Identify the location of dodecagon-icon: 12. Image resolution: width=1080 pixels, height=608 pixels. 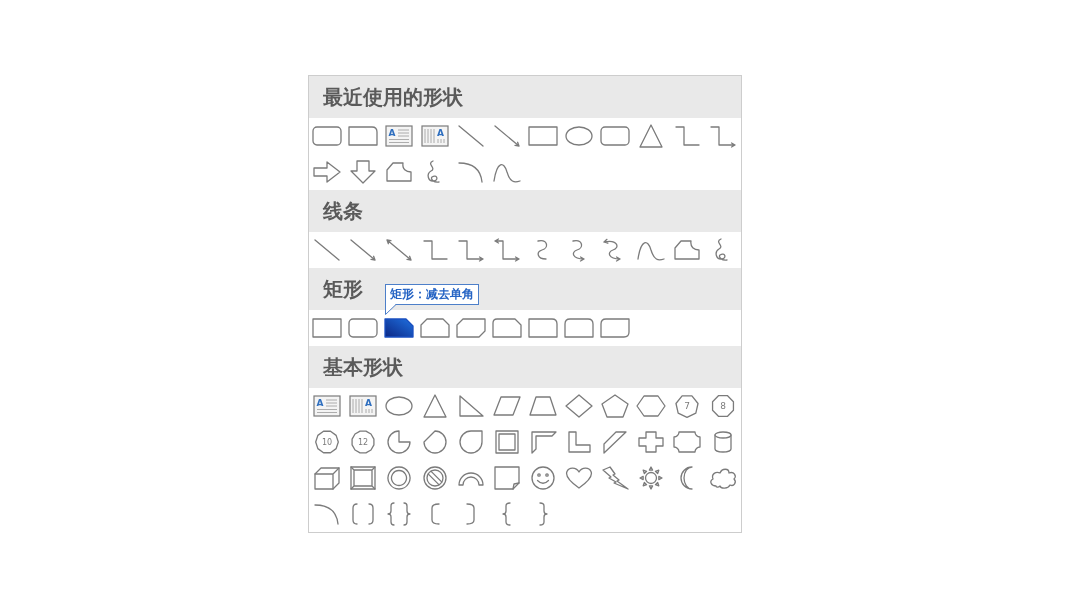
(363, 442).